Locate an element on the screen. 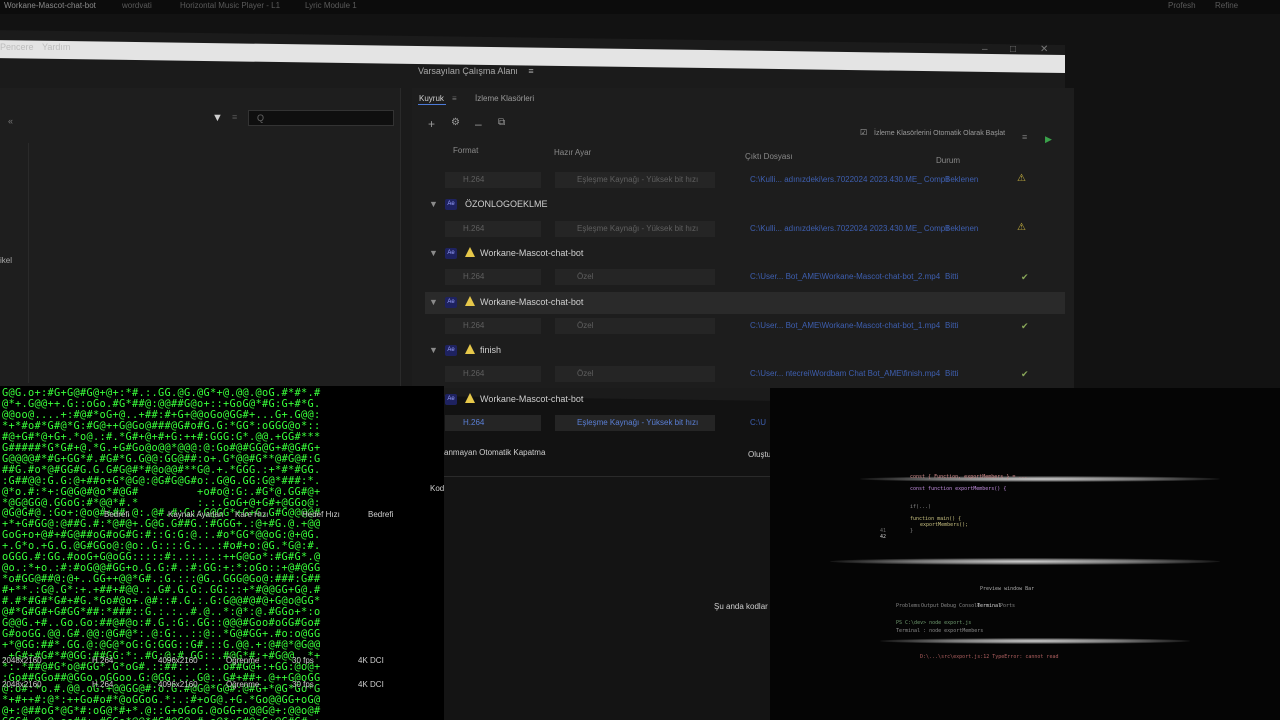 This screenshot has height=720, width=1280. encoding-title: Kodlama is located at coordinates (437, 488).